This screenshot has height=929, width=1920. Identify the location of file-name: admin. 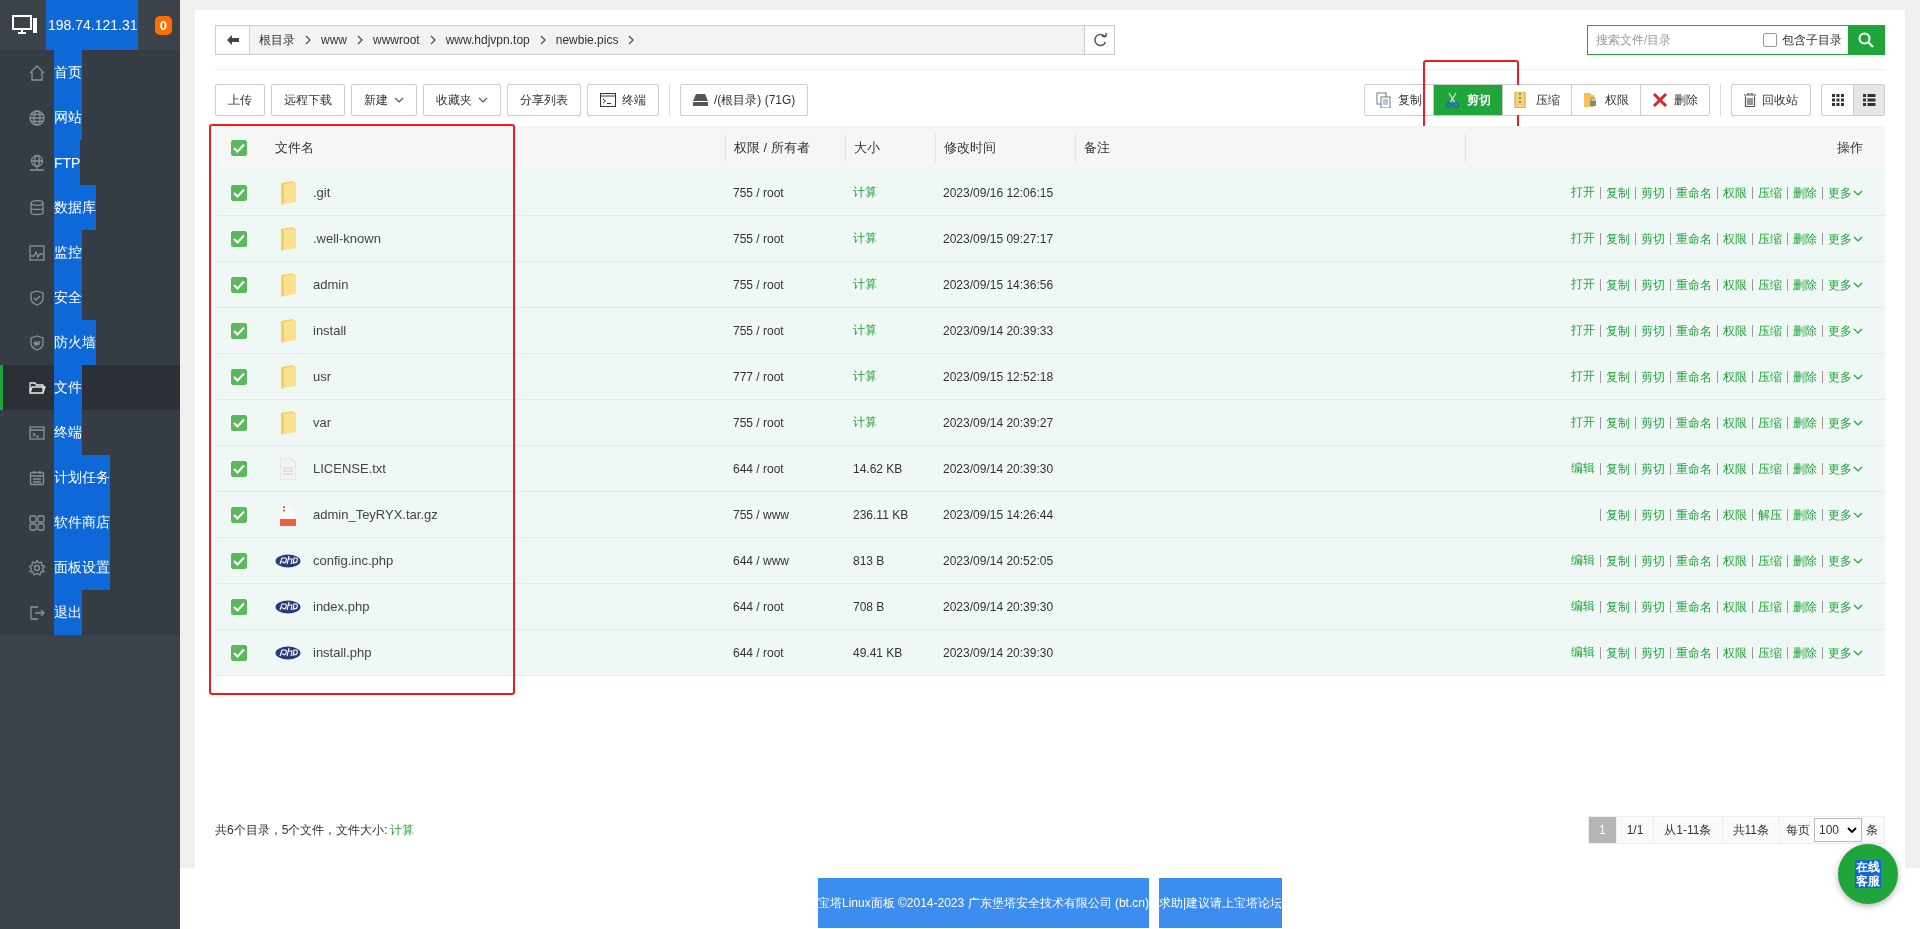
(331, 284).